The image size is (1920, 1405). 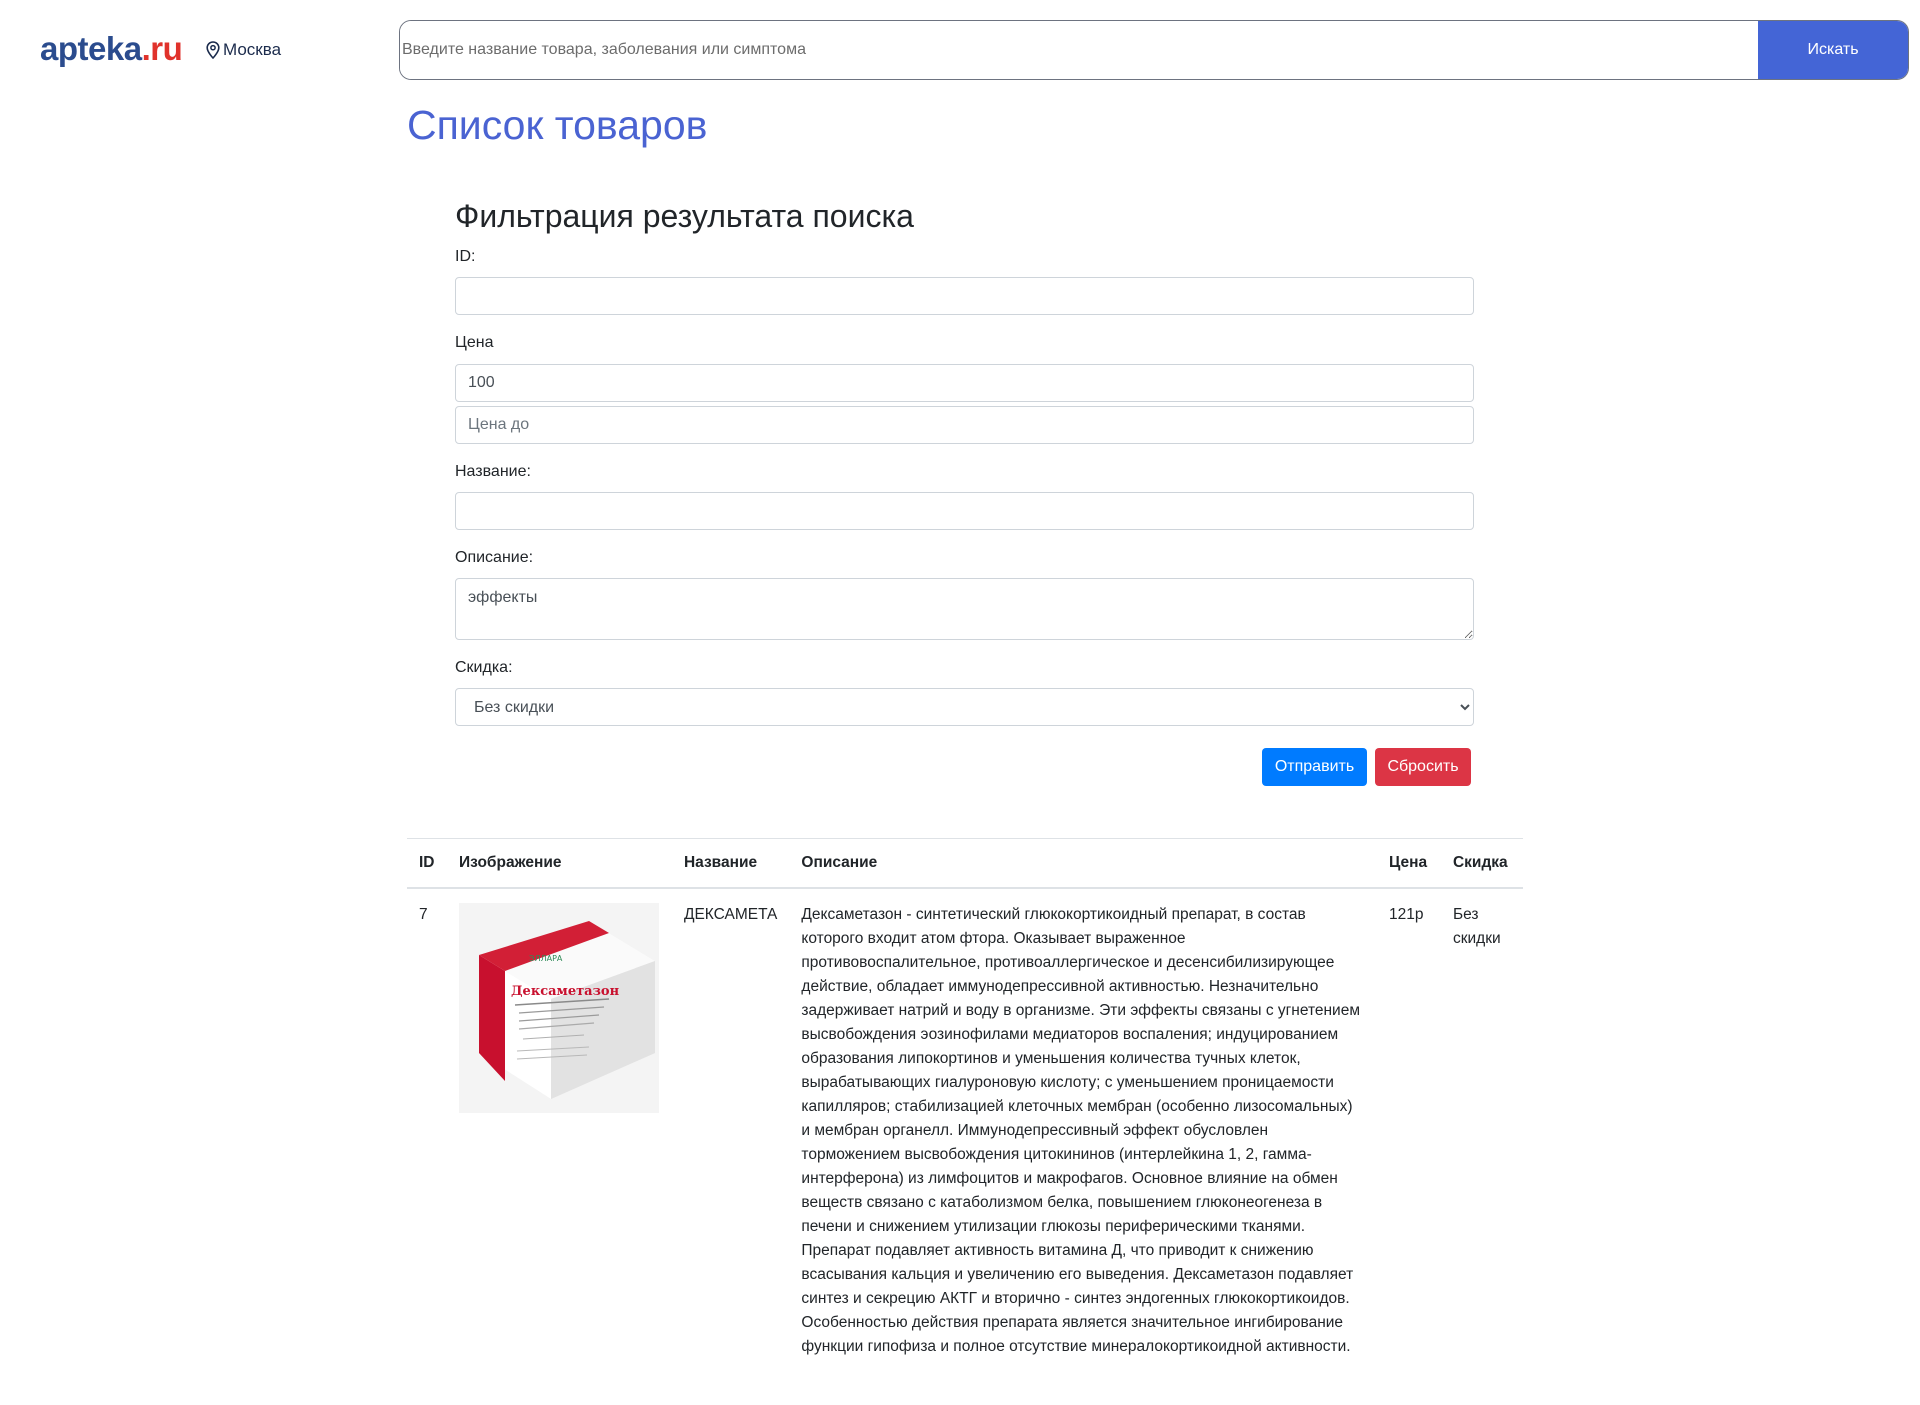 What do you see at coordinates (1409, 863) in the screenshot?
I see `column-header-price: Цена` at bounding box center [1409, 863].